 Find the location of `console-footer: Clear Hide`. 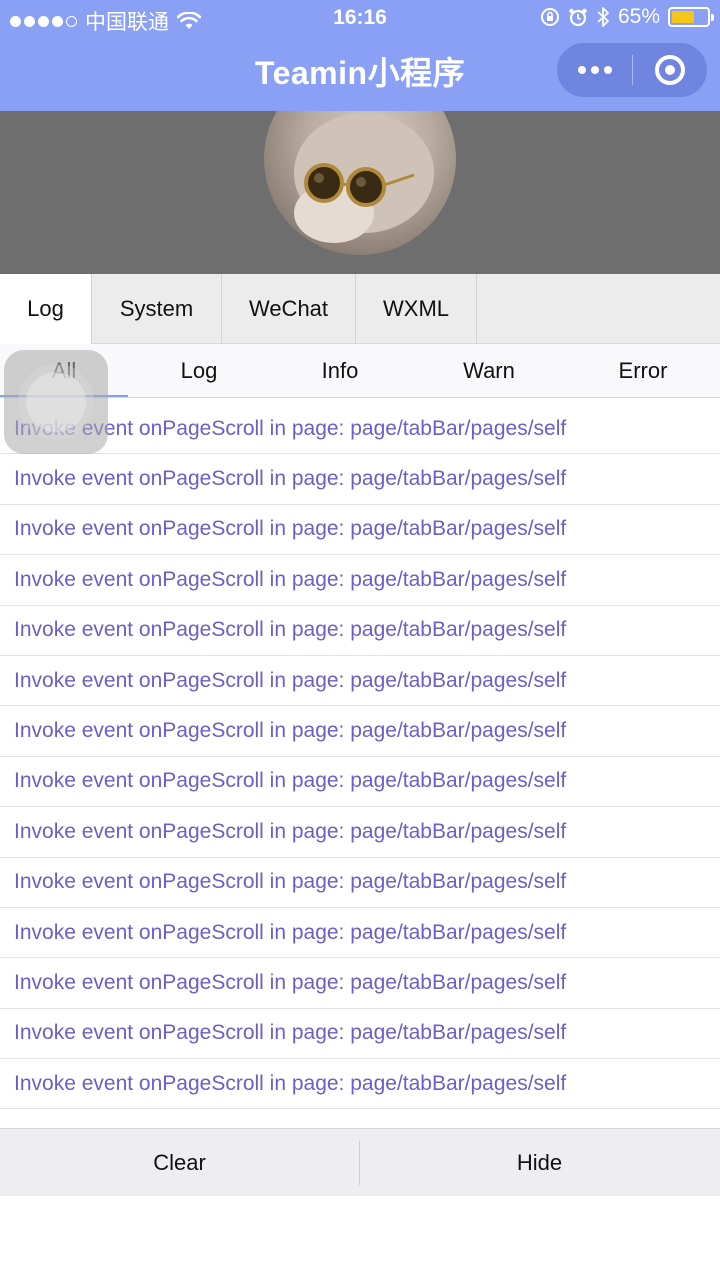

console-footer: Clear Hide is located at coordinates (360, 1162).